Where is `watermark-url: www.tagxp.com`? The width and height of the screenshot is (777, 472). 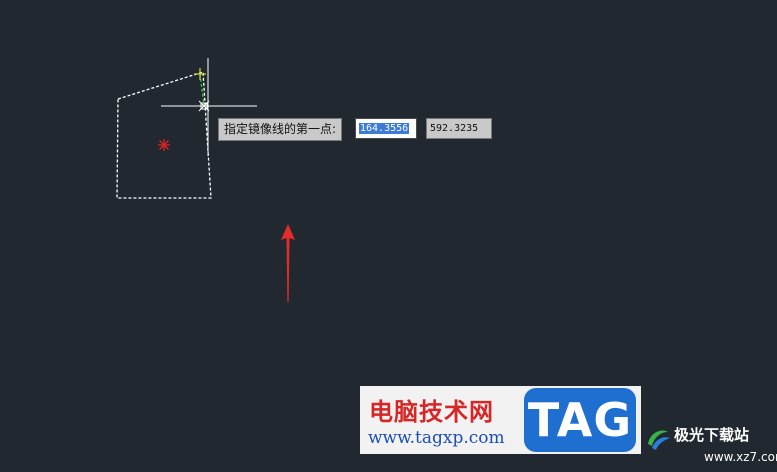 watermark-url: www.tagxp.com is located at coordinates (436, 438).